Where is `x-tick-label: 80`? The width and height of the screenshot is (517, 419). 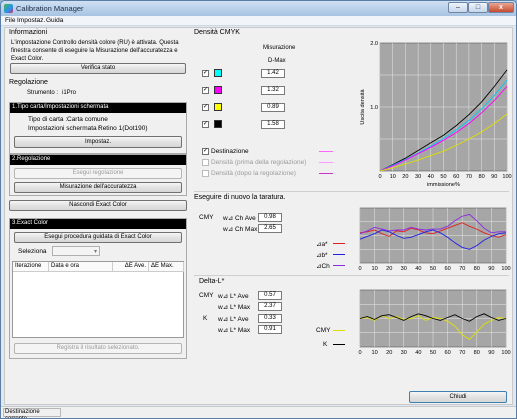 x-tick-label: 80 is located at coordinates (481, 177).